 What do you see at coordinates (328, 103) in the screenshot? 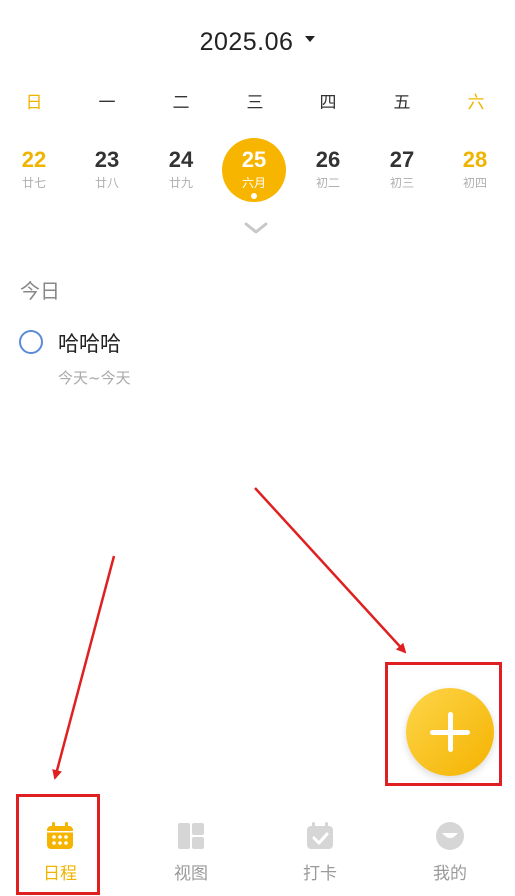
I see `weekday-thu: 四` at bounding box center [328, 103].